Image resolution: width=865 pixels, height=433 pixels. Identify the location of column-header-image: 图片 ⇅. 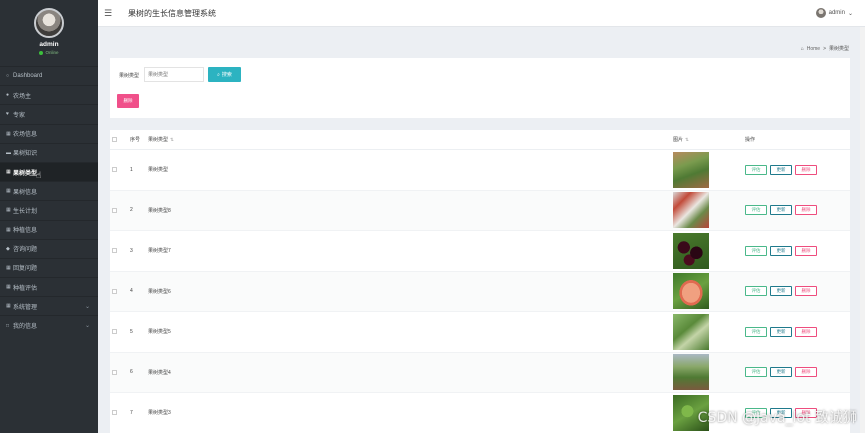
(681, 139).